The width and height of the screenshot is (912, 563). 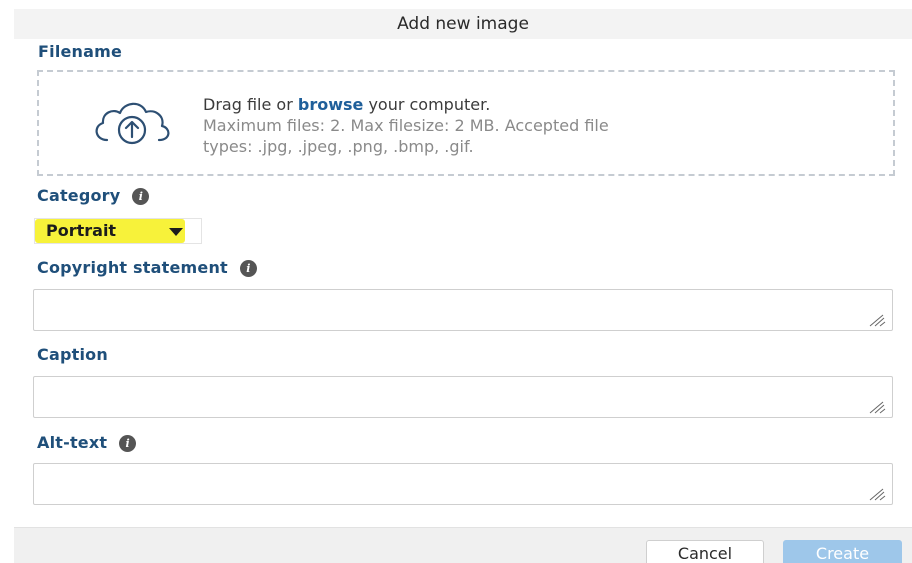 I want to click on alt-text-label-row: Alt-text i, so click(x=87, y=442).